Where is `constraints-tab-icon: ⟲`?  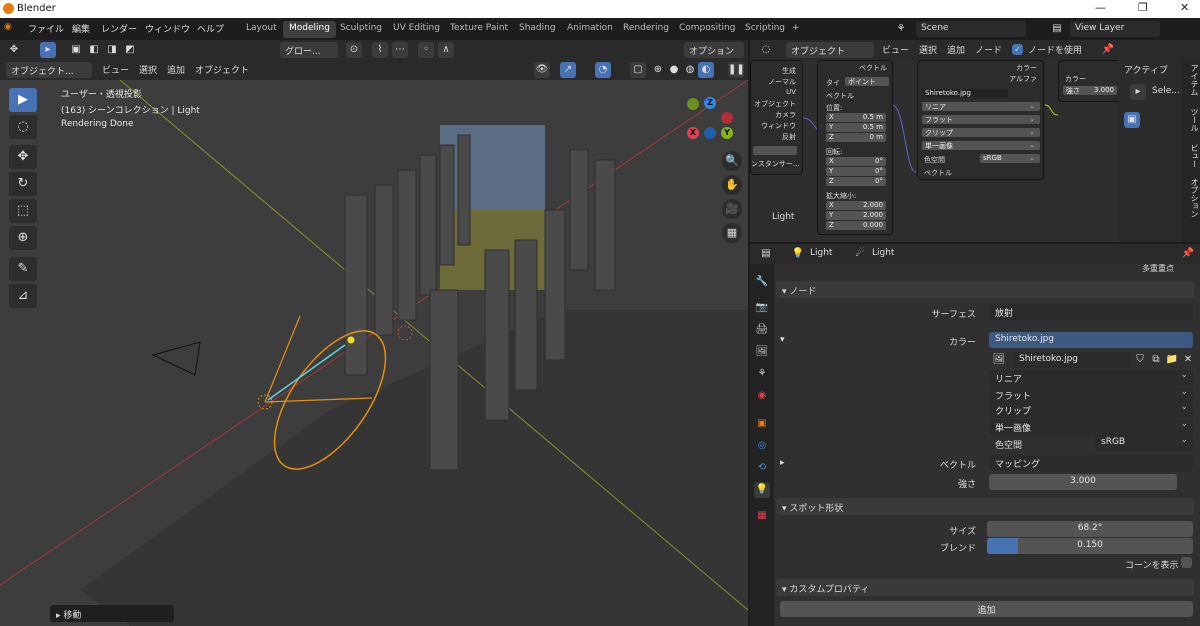
constraints-tab-icon: ⟲ is located at coordinates (762, 468).